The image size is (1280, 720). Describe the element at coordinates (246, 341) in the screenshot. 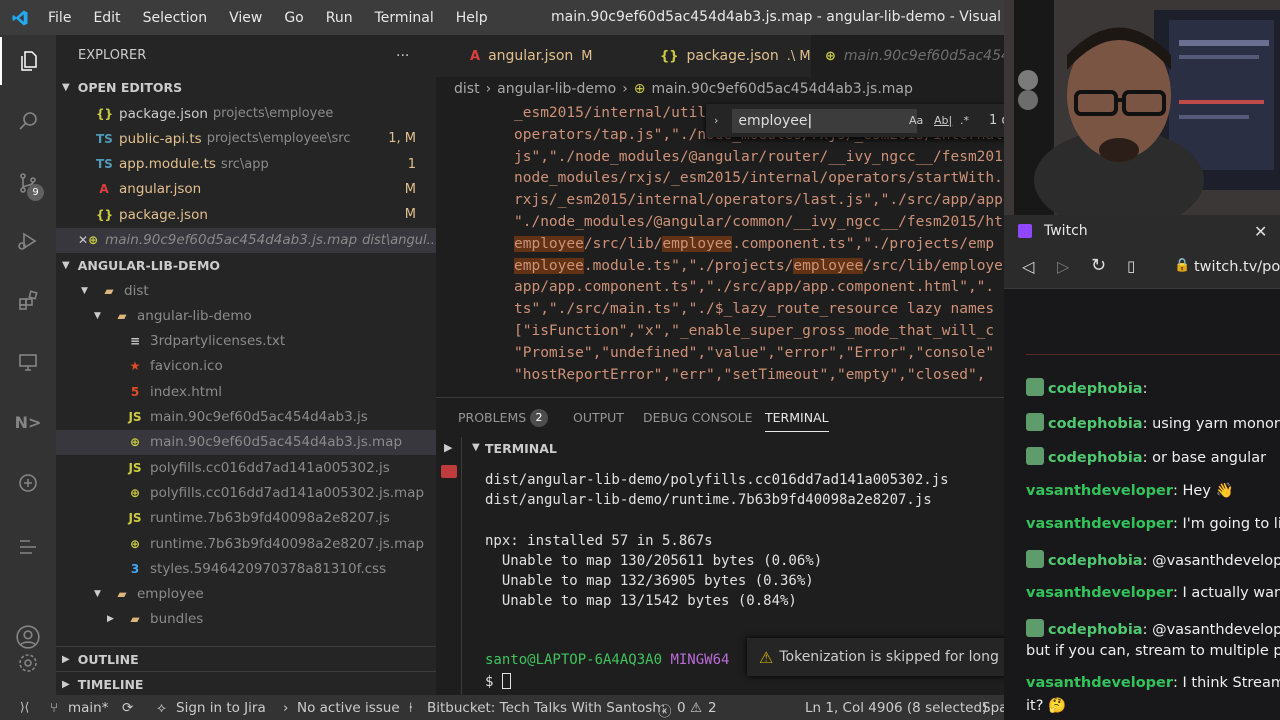

I see `file-item: ≡ 3rdpartylicenses.txt` at that location.